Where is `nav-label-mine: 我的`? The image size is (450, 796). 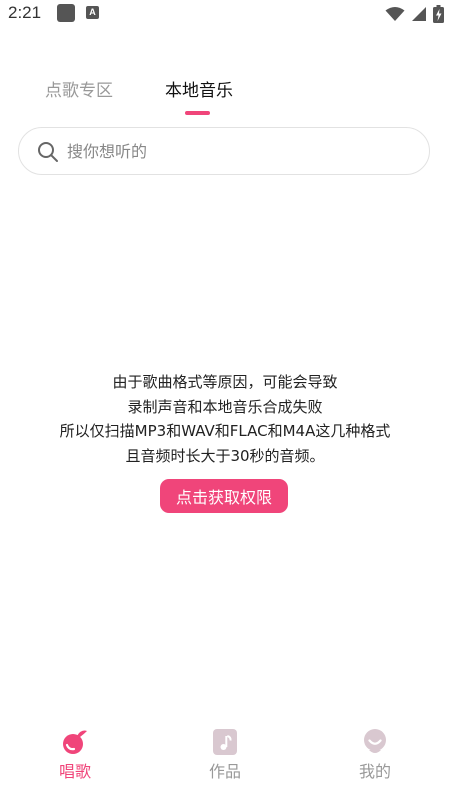
nav-label-mine: 我的 is located at coordinates (374, 771).